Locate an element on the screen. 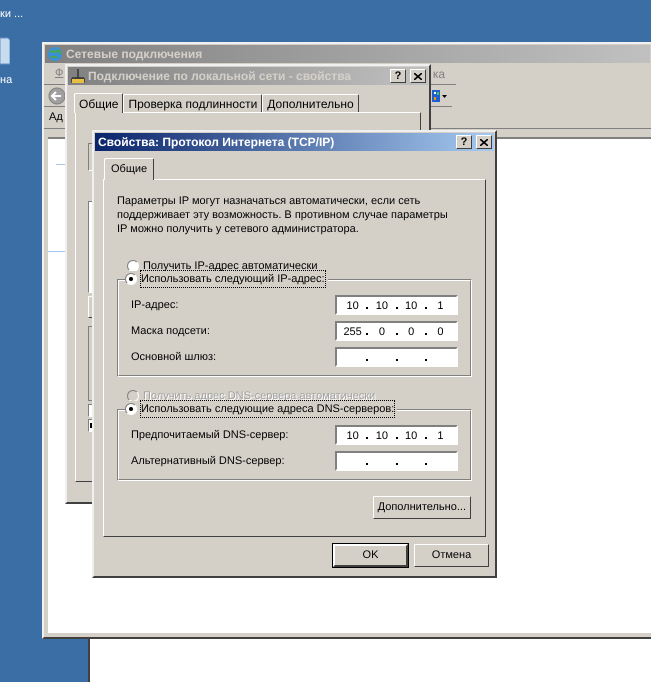 This screenshot has width=651, height=682. ip-octet: 255 is located at coordinates (352, 331).